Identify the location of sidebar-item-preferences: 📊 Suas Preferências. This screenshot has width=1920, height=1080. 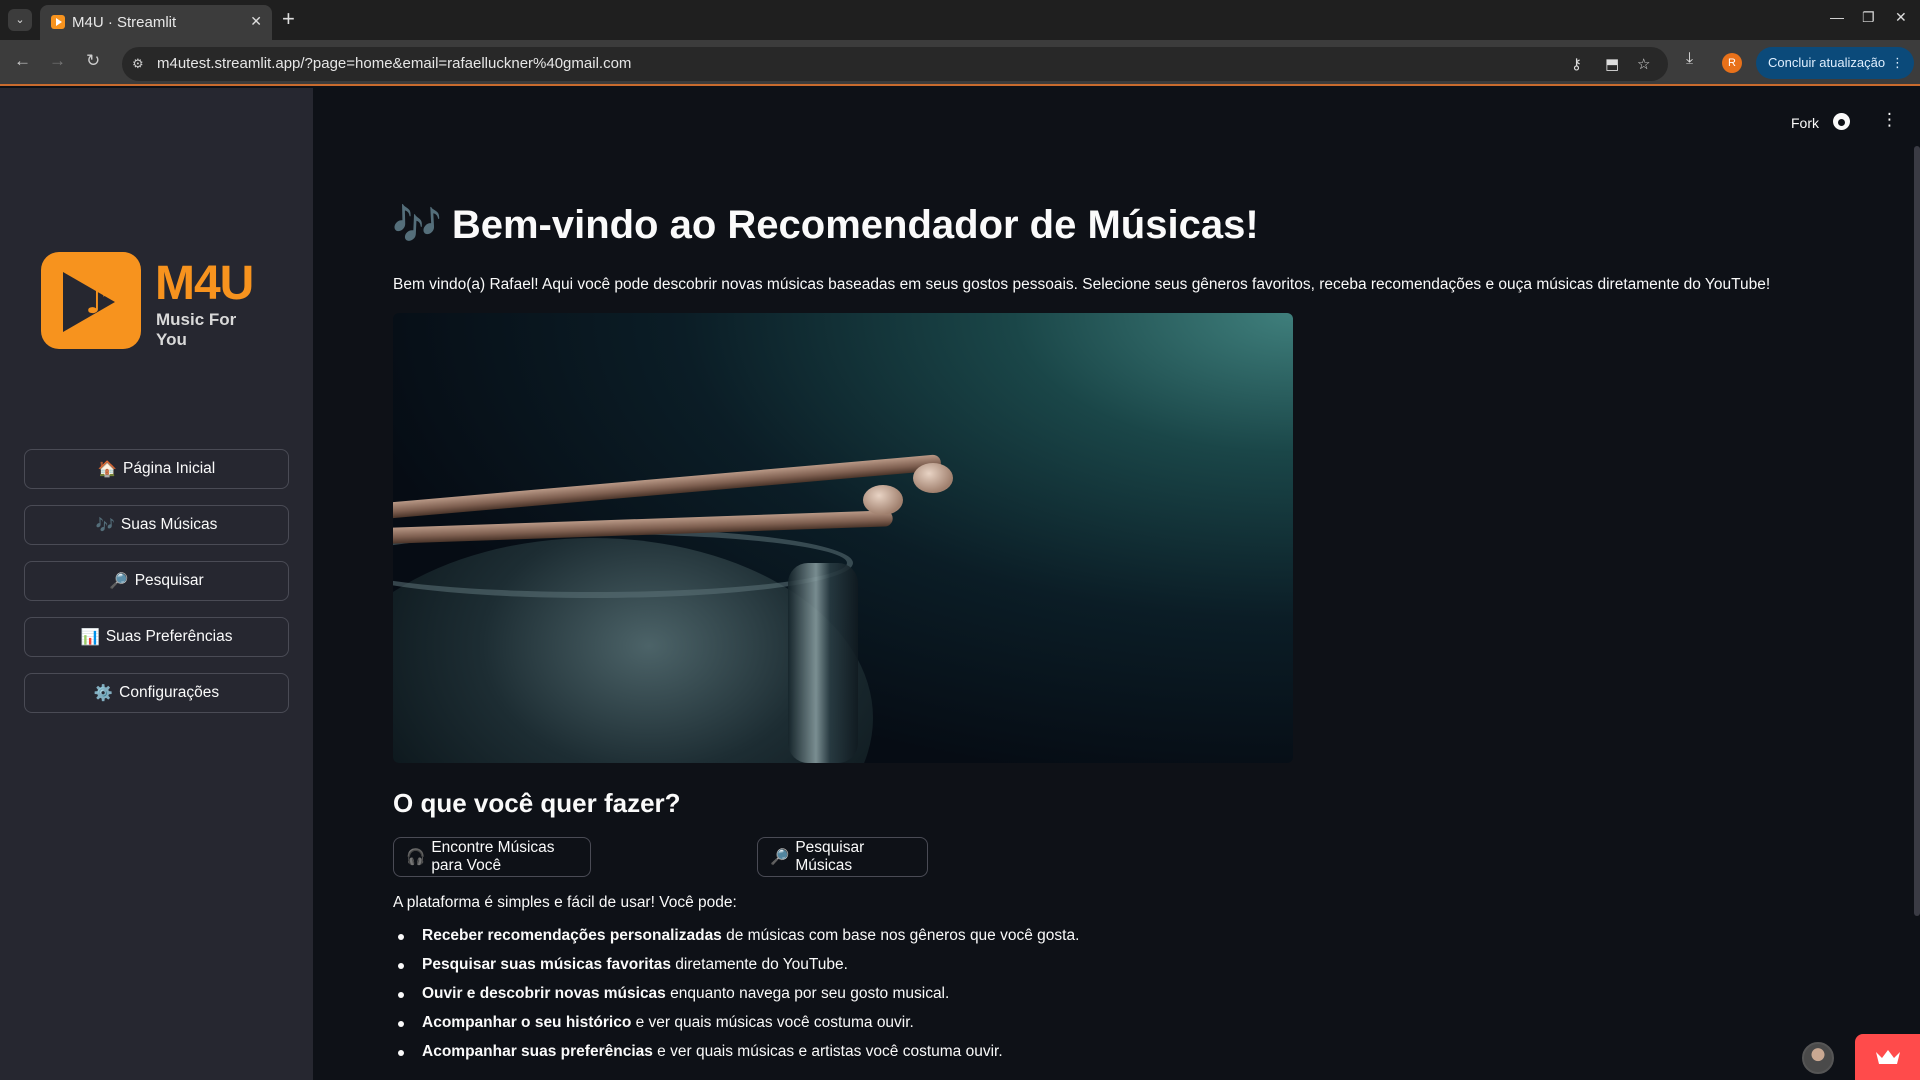
(156, 637).